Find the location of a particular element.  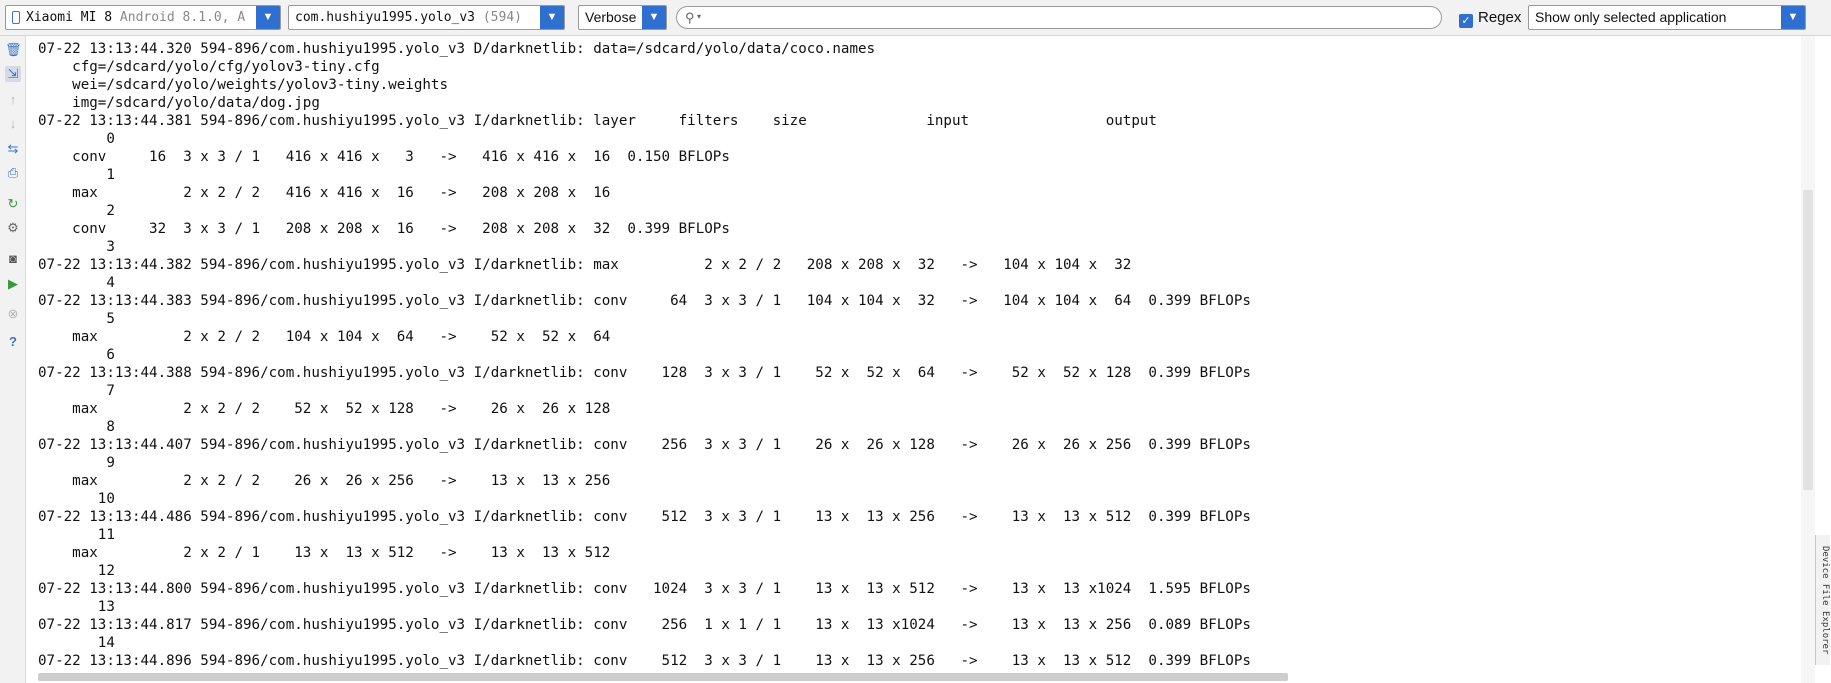

process-dropdown: com.hushiyu1995.yolo_v3 (594) ▼ is located at coordinates (426, 17).